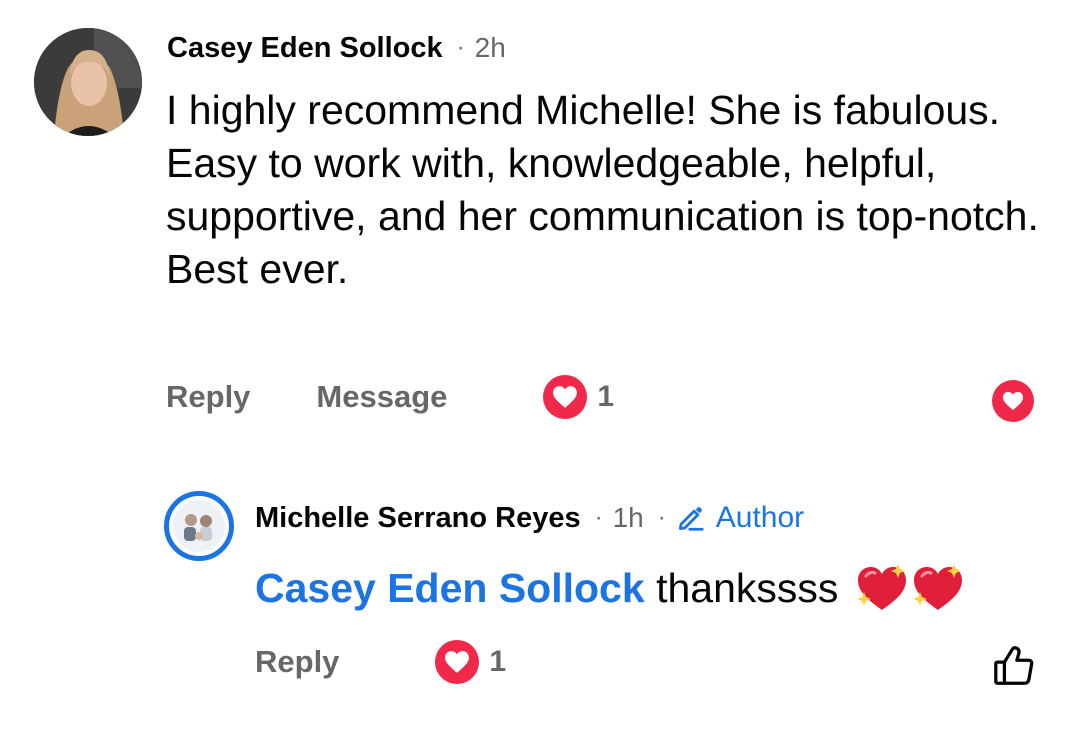  Describe the element at coordinates (628, 518) in the screenshot. I see `reply-timestamp: 1h` at that location.